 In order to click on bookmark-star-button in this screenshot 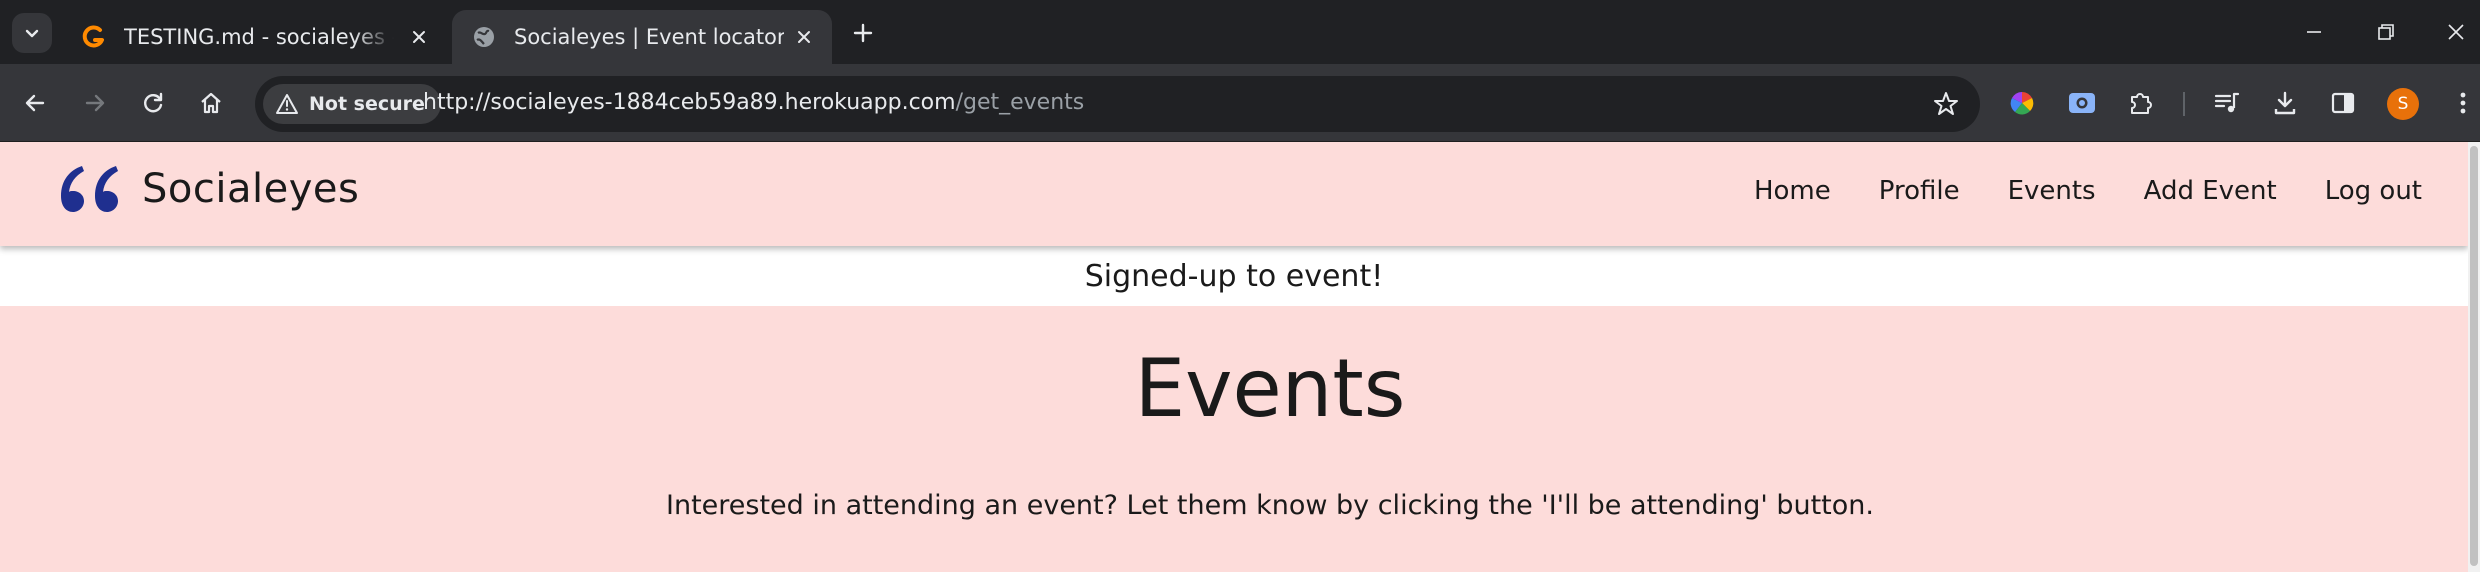, I will do `click(1946, 104)`.